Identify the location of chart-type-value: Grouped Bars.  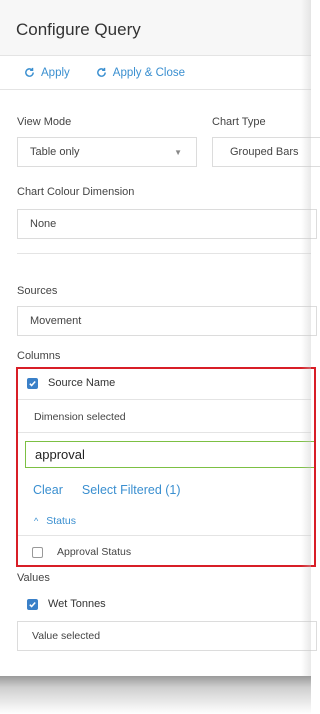
(264, 152).